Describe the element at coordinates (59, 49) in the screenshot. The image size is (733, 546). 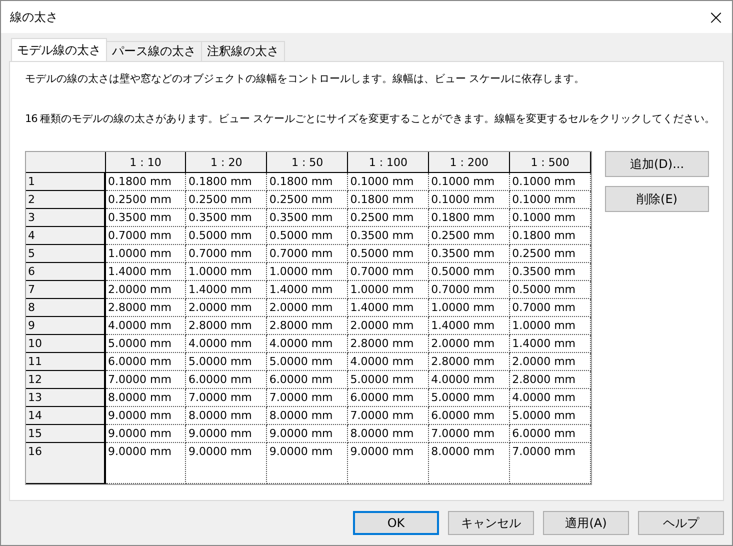
I see `tab: モデル線の太さ` at that location.